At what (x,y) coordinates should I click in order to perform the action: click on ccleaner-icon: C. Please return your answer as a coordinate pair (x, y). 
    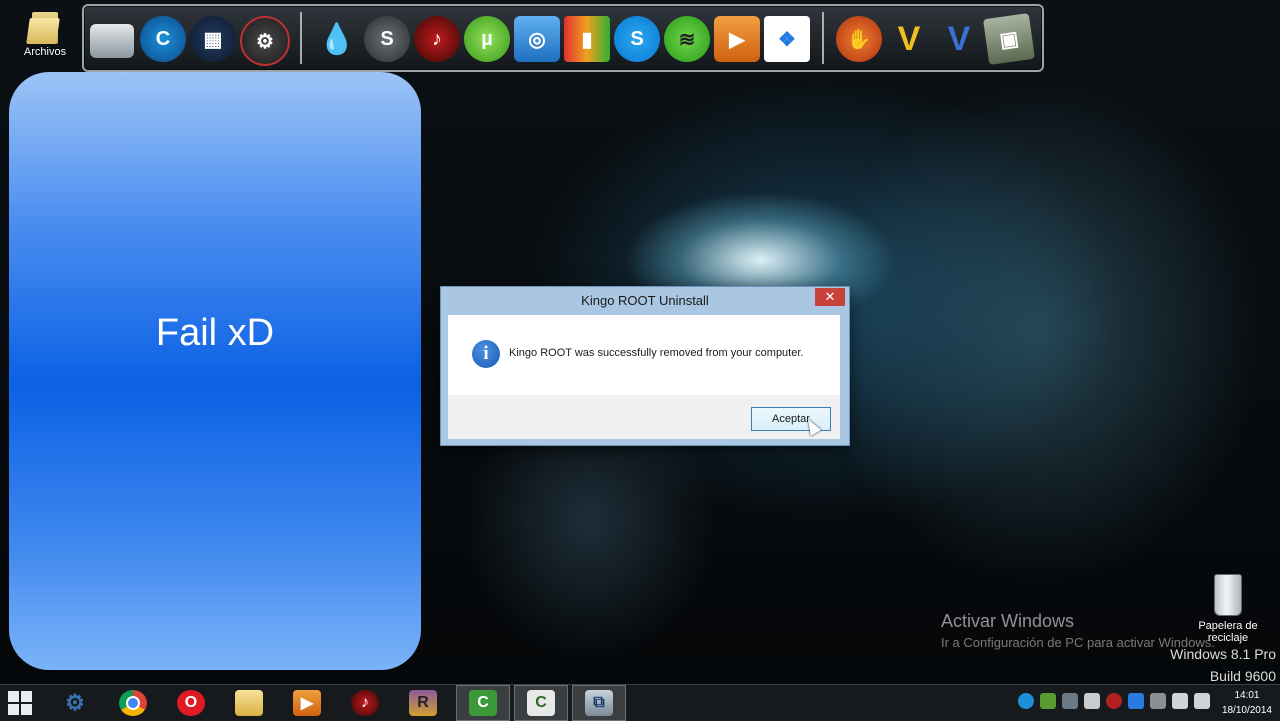
    Looking at the image, I should click on (163, 39).